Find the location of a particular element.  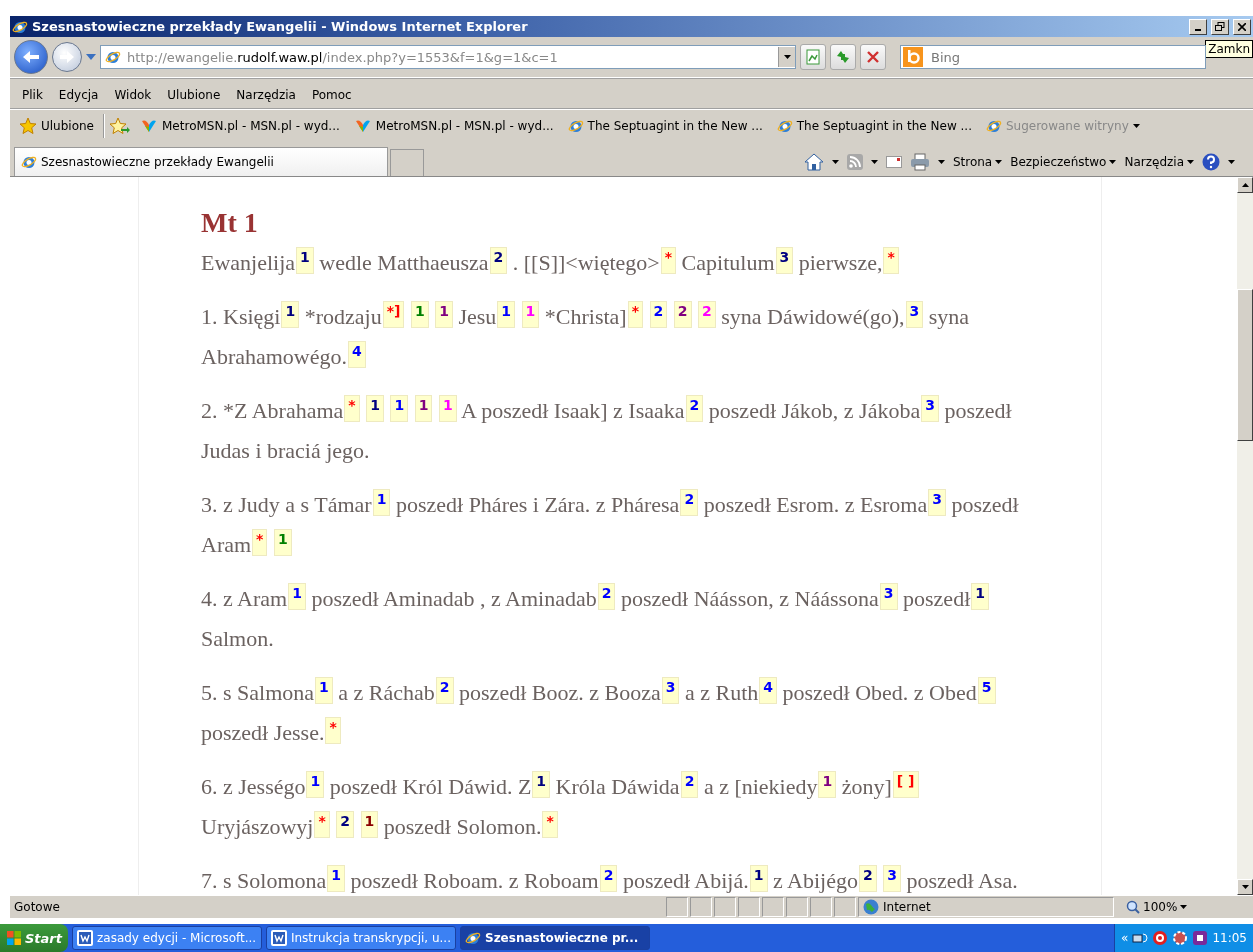

menu-item: Narzędzia is located at coordinates (266, 95).